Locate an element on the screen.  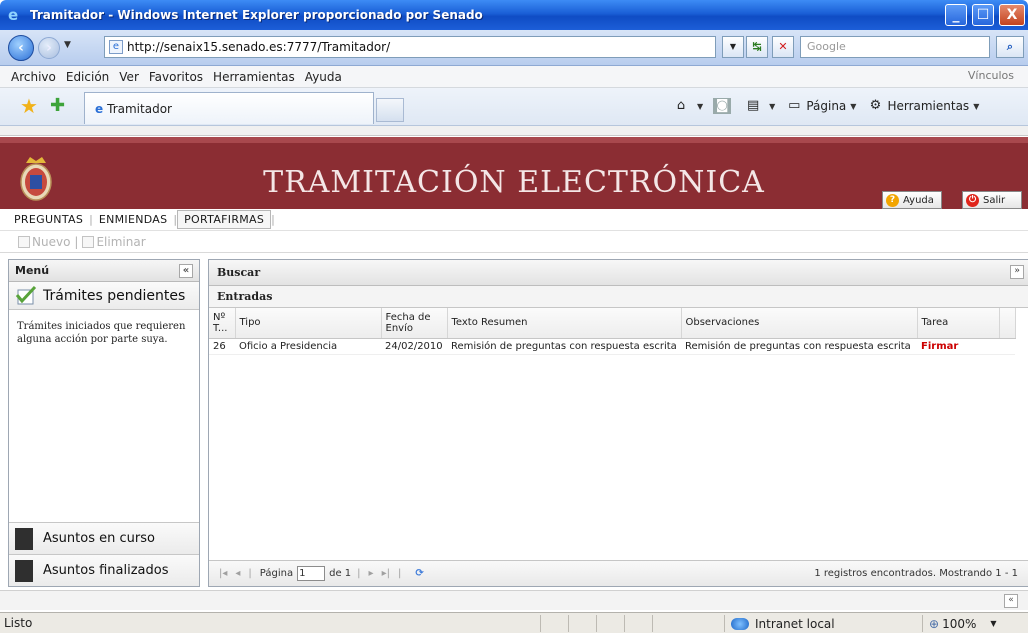
security-zone: Intranet local is located at coordinates (819, 623).